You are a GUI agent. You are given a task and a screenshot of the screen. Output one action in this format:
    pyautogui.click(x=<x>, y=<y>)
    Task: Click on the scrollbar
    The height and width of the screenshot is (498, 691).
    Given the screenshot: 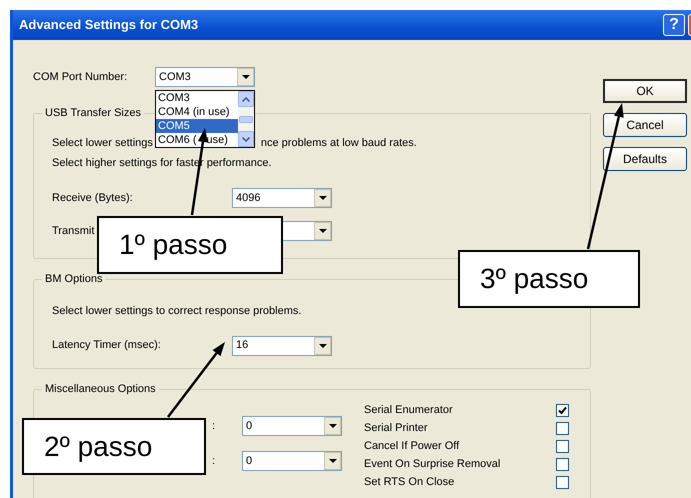 What is the action you would take?
    pyautogui.click(x=246, y=119)
    